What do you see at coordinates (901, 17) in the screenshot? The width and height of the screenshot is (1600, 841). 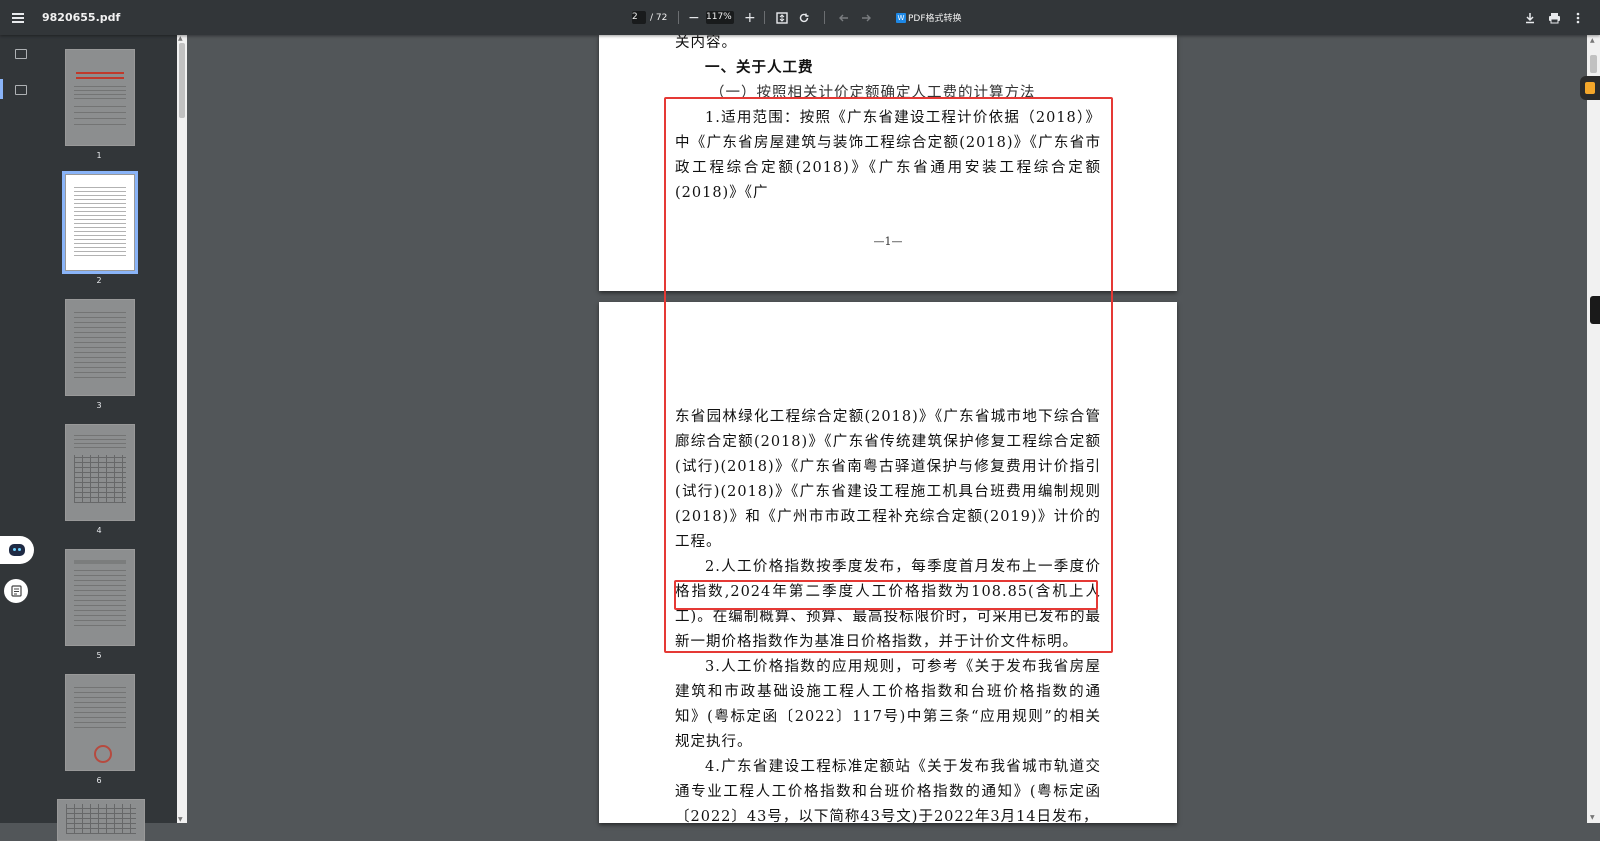 I see `pdf-convert-logo-icon: W` at bounding box center [901, 17].